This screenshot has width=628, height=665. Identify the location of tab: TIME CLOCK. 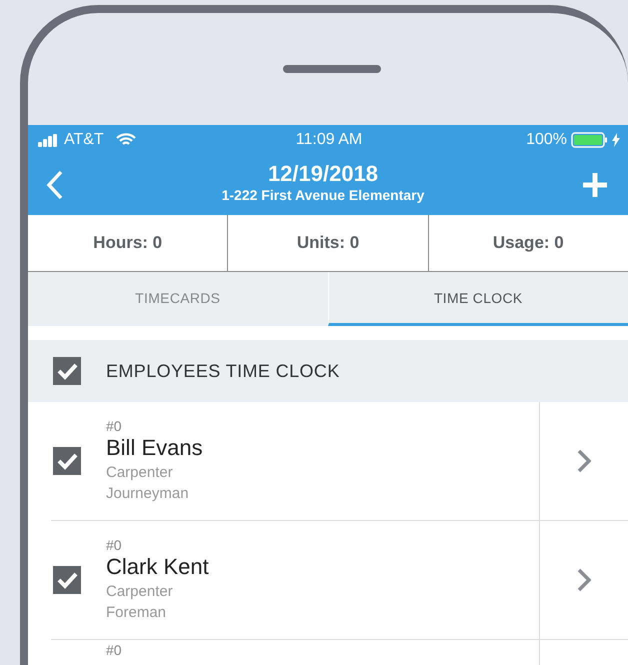
(478, 299).